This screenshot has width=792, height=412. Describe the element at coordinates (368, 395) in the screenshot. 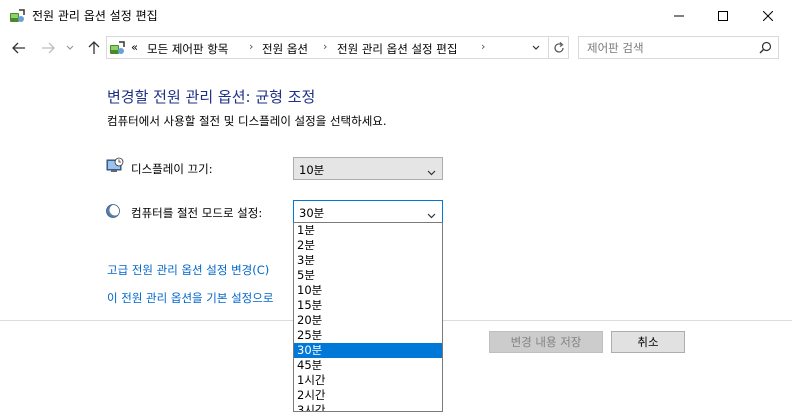

I see `sleep-option: 2시간` at that location.